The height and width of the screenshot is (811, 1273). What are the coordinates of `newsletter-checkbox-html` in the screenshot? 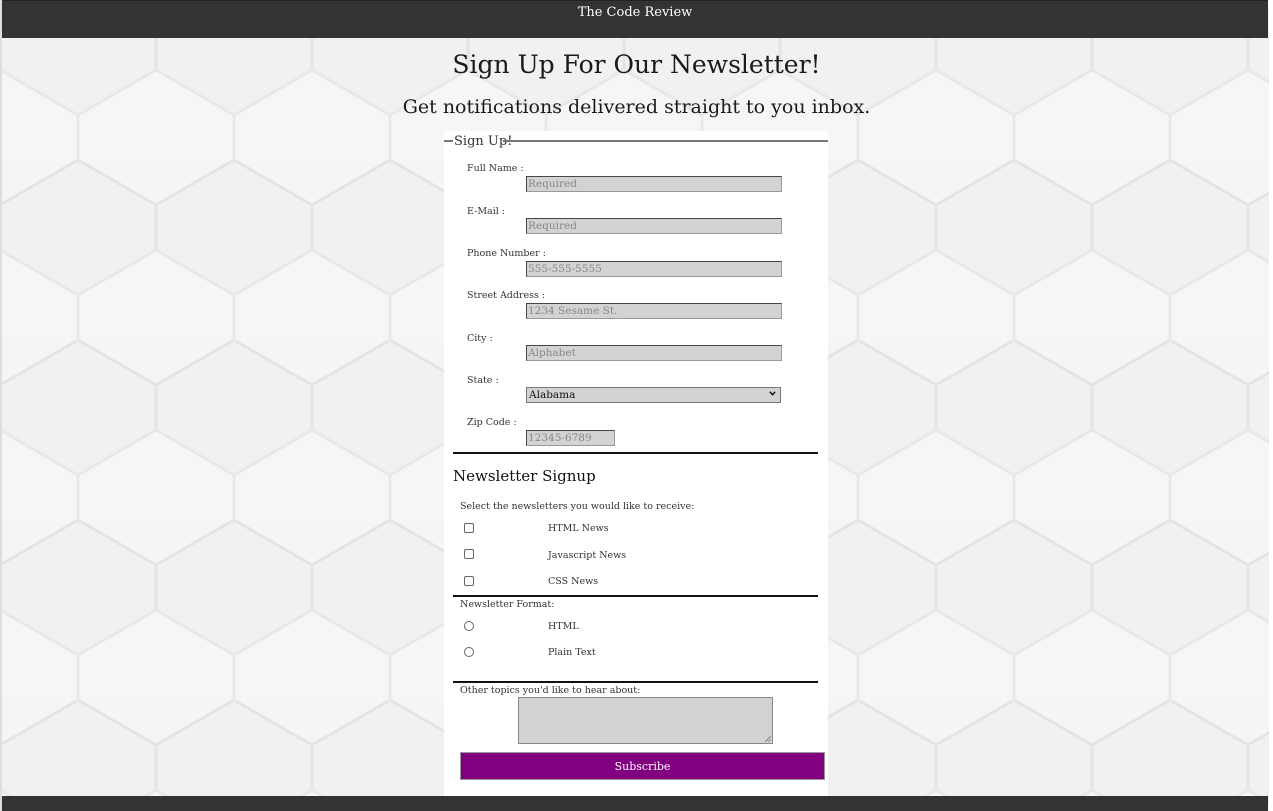 It's located at (469, 528).